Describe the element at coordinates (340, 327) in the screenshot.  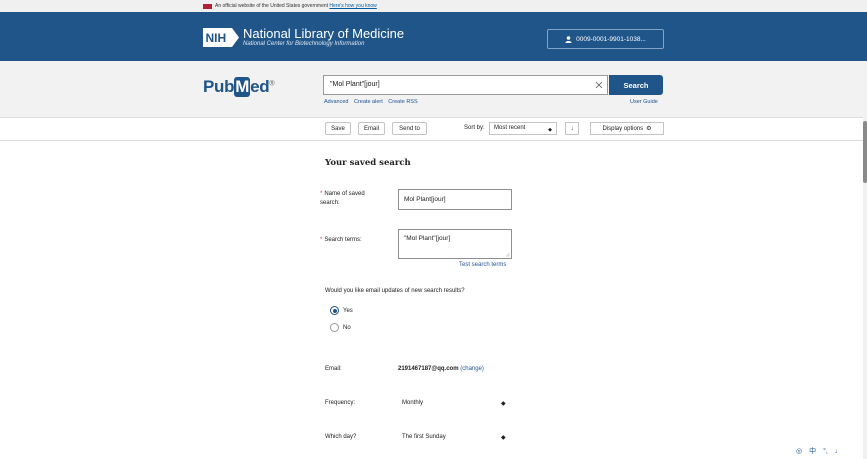
I see `radio-no: No` at that location.